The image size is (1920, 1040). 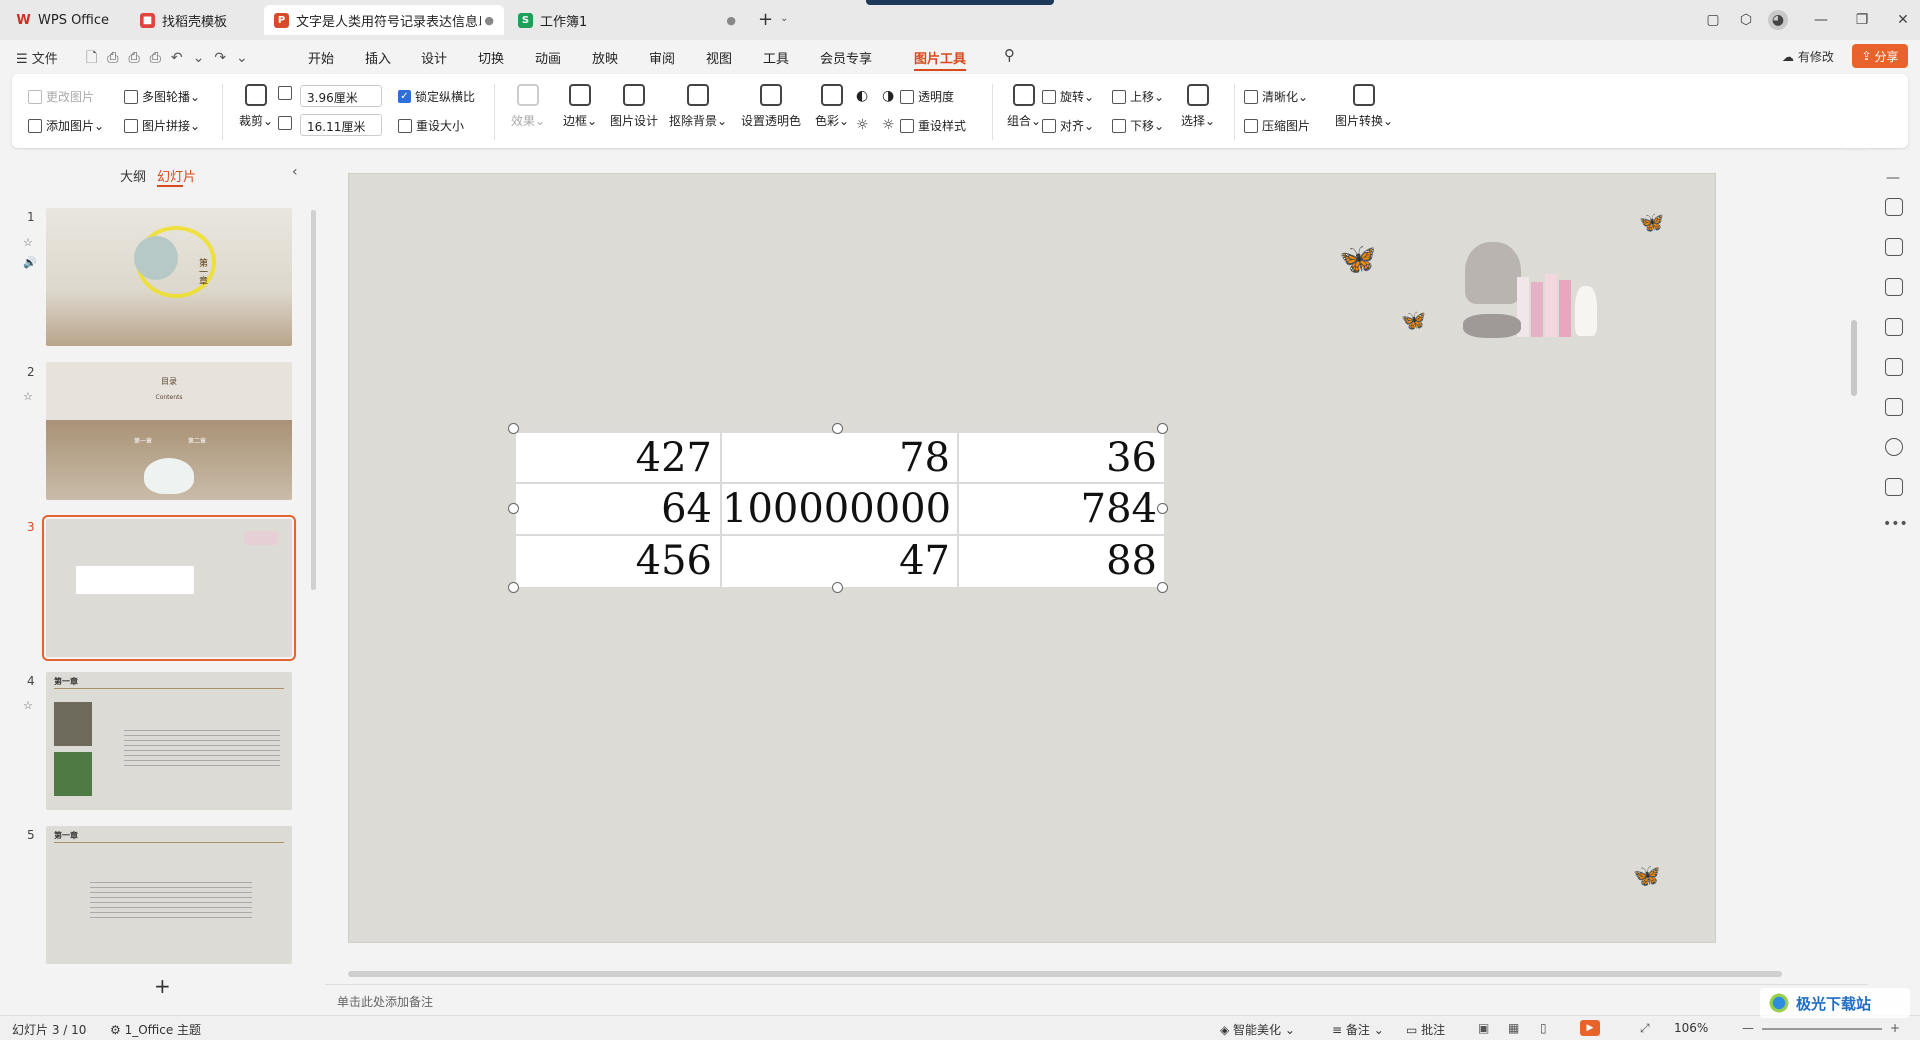 What do you see at coordinates (840, 509) in the screenshot?
I see `table-image-selected: 427 78 36 64 100000000 784 456 47 88` at bounding box center [840, 509].